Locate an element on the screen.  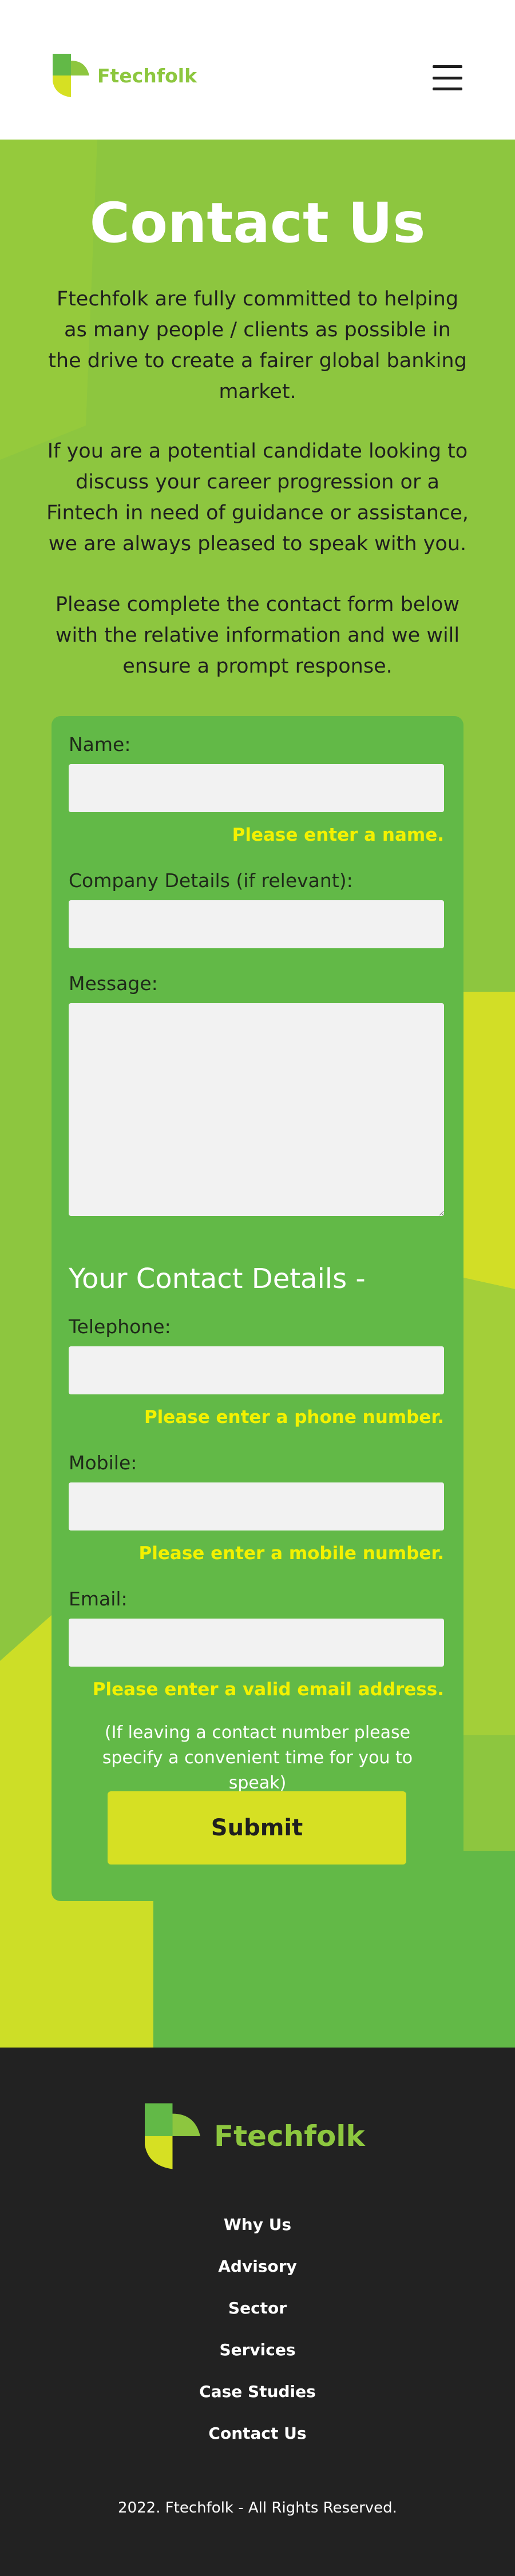
site-header: Ftechfolk is located at coordinates (257, 70).